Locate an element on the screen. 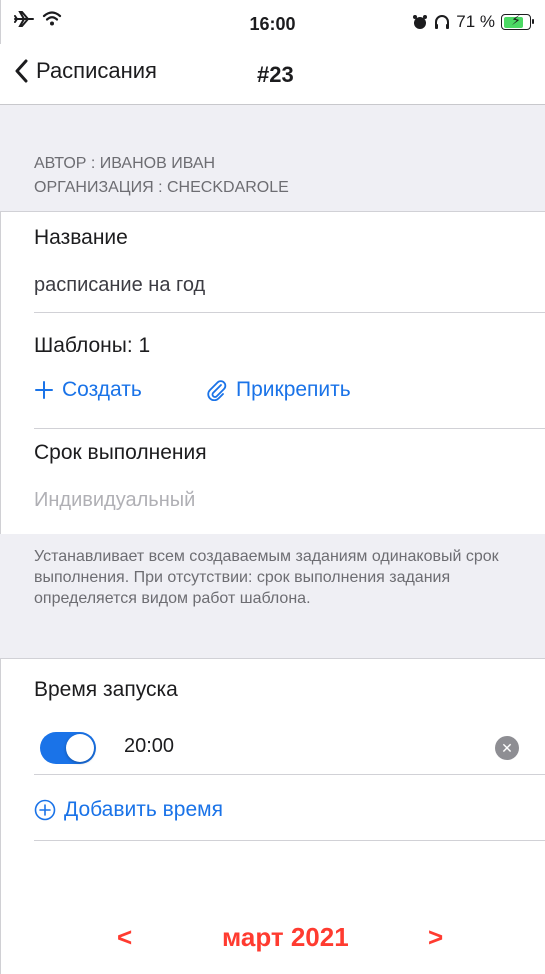  launch-time-toggle is located at coordinates (68, 748).